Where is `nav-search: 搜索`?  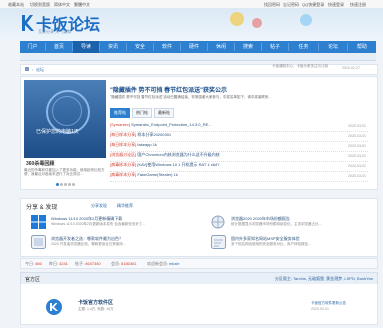
nav-search: 搜索 is located at coordinates (248, 47).